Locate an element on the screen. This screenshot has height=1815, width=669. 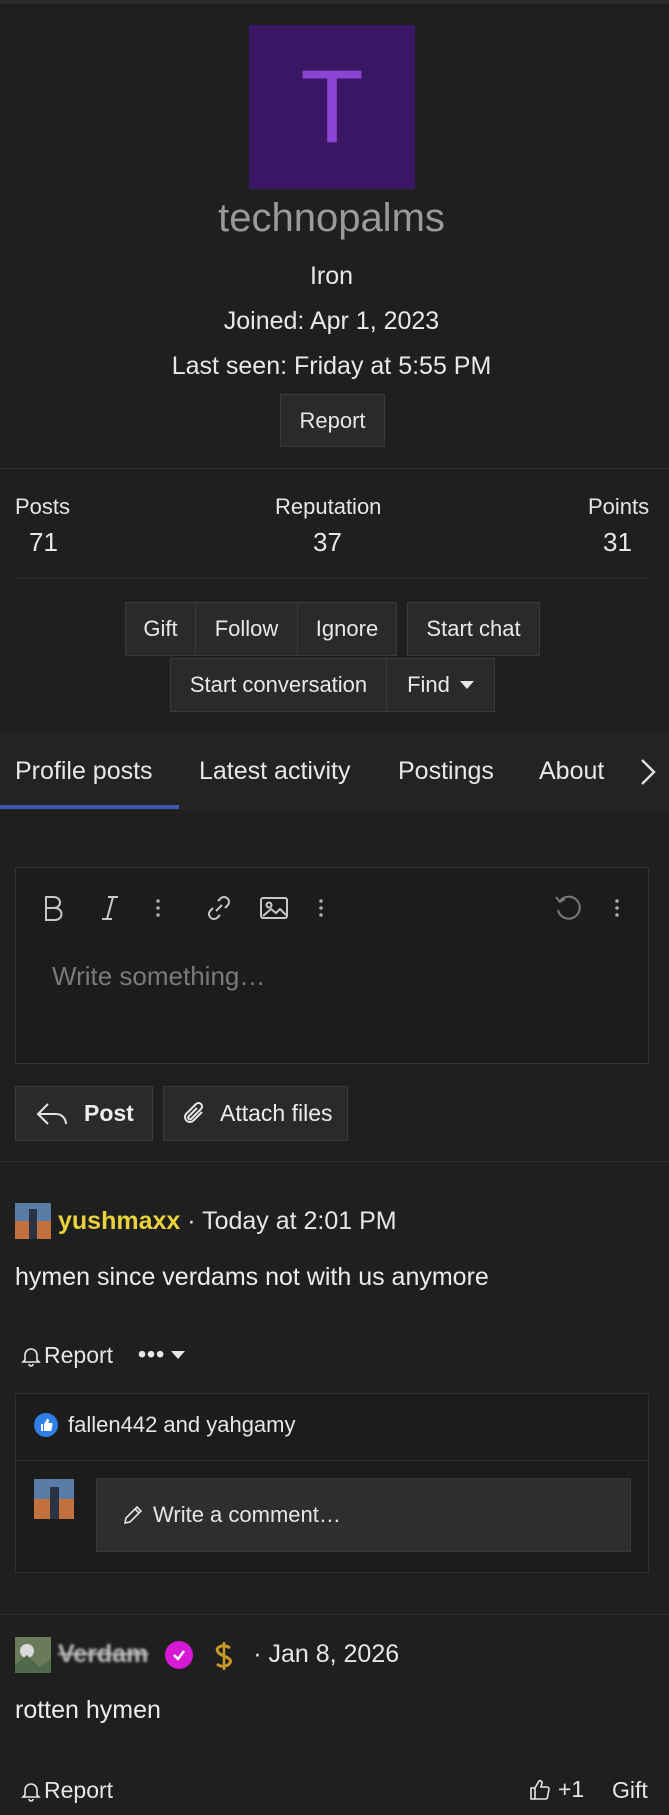
undo-icon is located at coordinates (568, 908).